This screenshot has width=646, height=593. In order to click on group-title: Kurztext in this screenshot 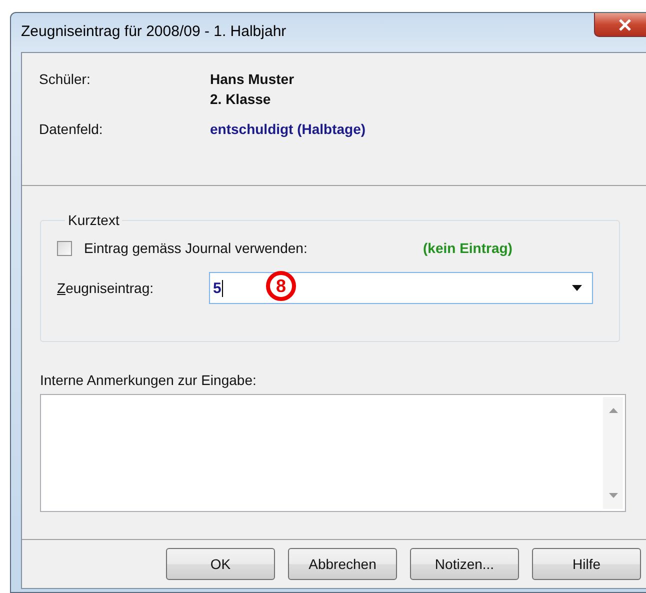, I will do `click(93, 220)`.